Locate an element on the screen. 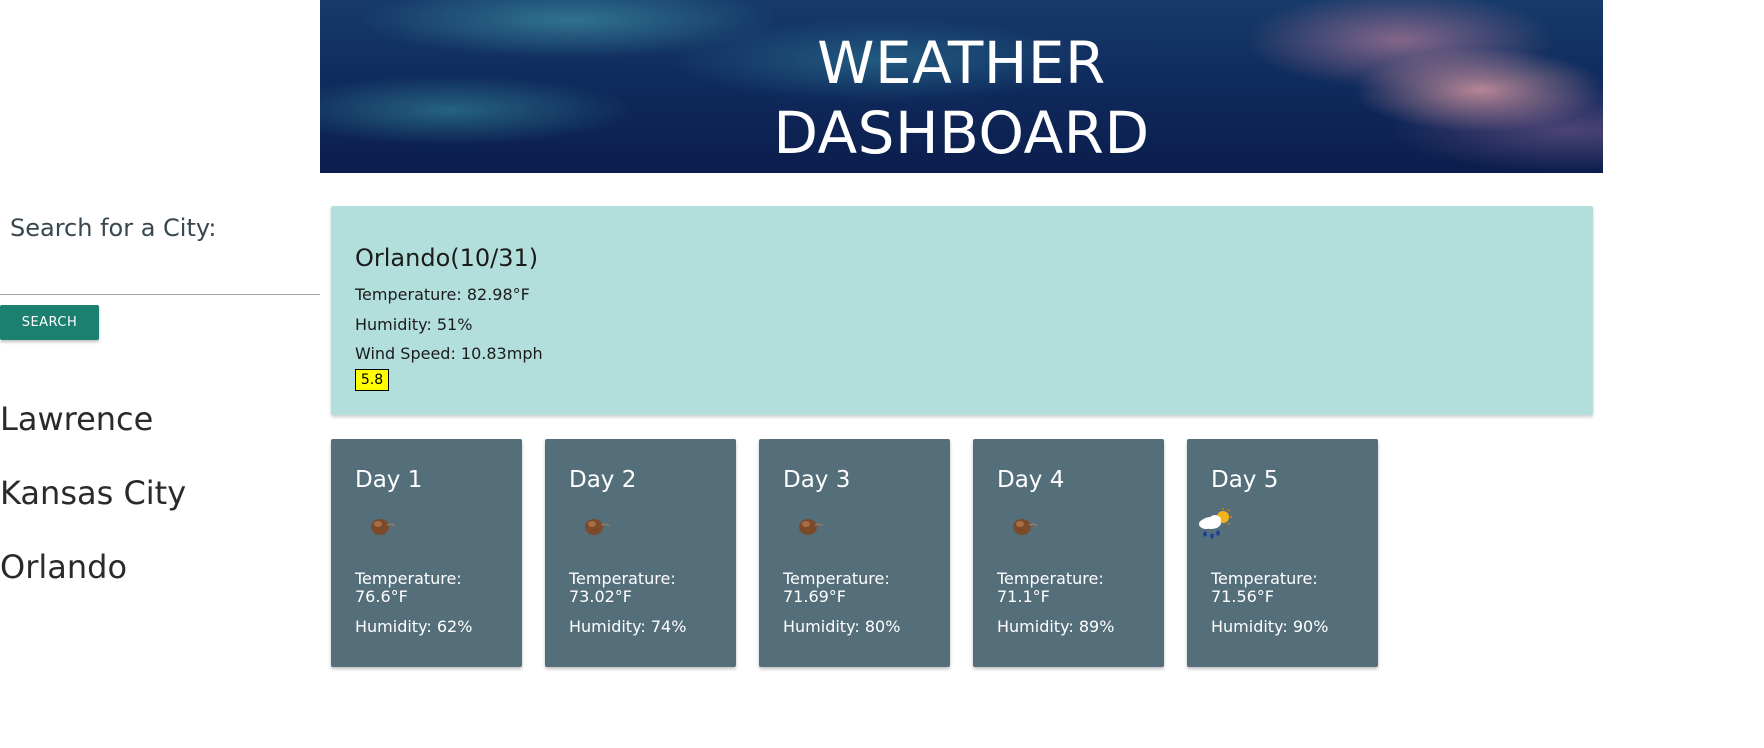 The image size is (1764, 748). current-temperature: Temperature: 82.98°F is located at coordinates (442, 294).